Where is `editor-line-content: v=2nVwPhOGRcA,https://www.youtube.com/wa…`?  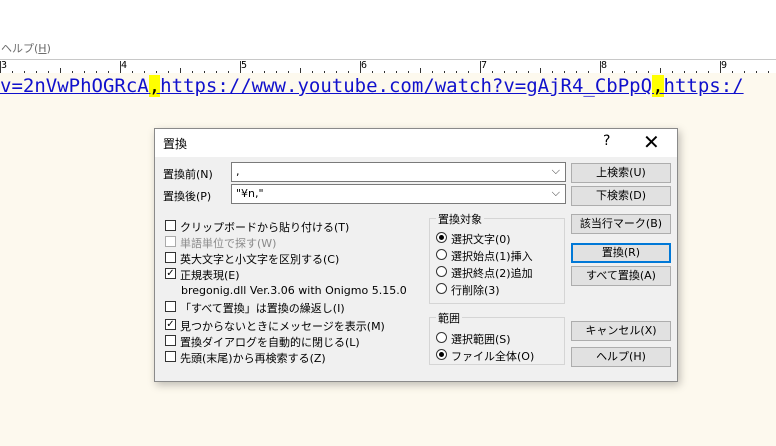 editor-line-content: v=2nVwPhOGRcA,https://www.youtube.com/wa… is located at coordinates (372, 86).